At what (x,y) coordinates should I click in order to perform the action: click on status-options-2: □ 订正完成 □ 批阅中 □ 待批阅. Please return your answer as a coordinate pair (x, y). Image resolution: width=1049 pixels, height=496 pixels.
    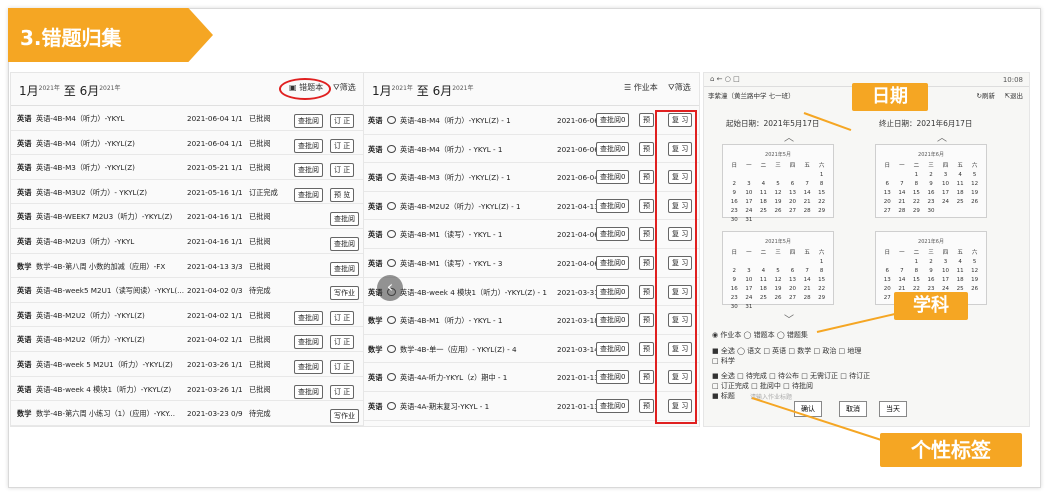
    Looking at the image, I should click on (762, 386).